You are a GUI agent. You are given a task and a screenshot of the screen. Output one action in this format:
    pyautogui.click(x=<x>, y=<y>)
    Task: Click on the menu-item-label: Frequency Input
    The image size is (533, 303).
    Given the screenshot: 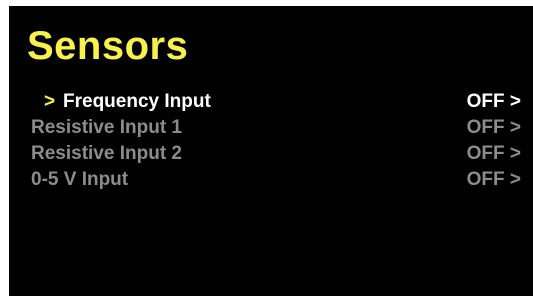 What is the action you would take?
    pyautogui.click(x=137, y=101)
    